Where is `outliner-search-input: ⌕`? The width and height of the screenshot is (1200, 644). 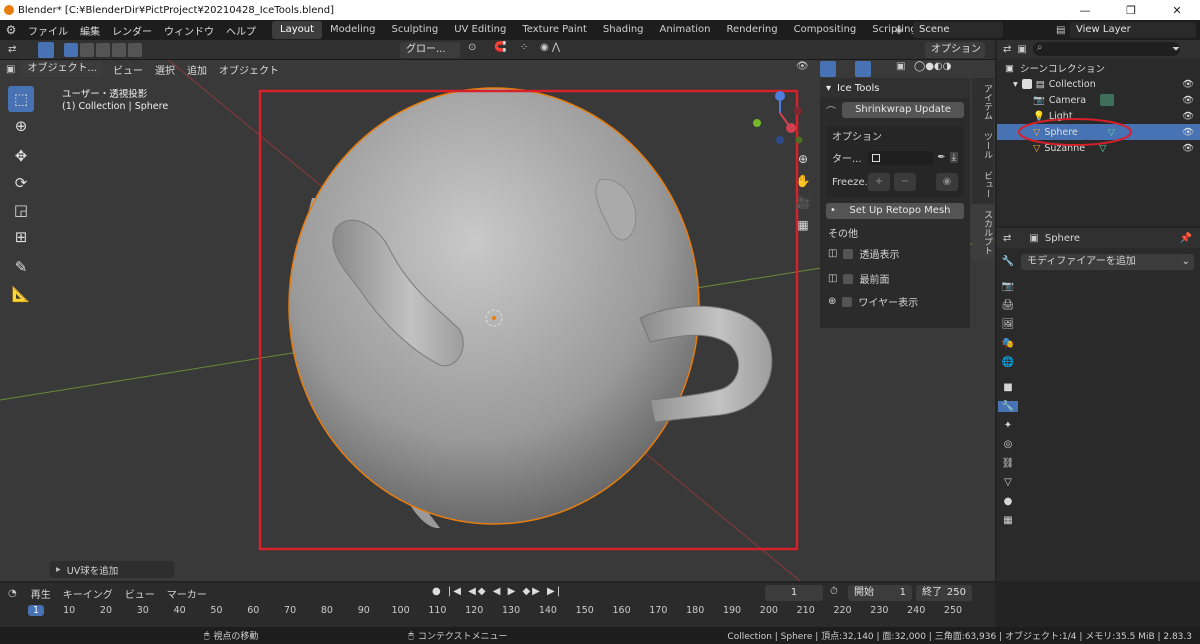
outliner-search-input: ⌕ is located at coordinates (1106, 49).